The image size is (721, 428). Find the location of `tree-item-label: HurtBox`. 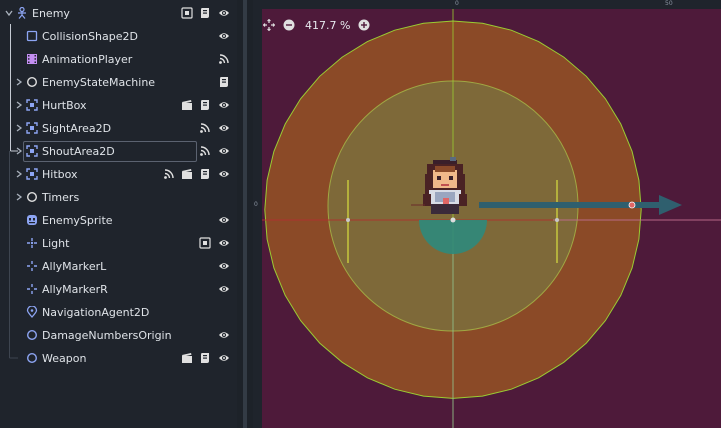

tree-item-label: HurtBox is located at coordinates (64, 105).